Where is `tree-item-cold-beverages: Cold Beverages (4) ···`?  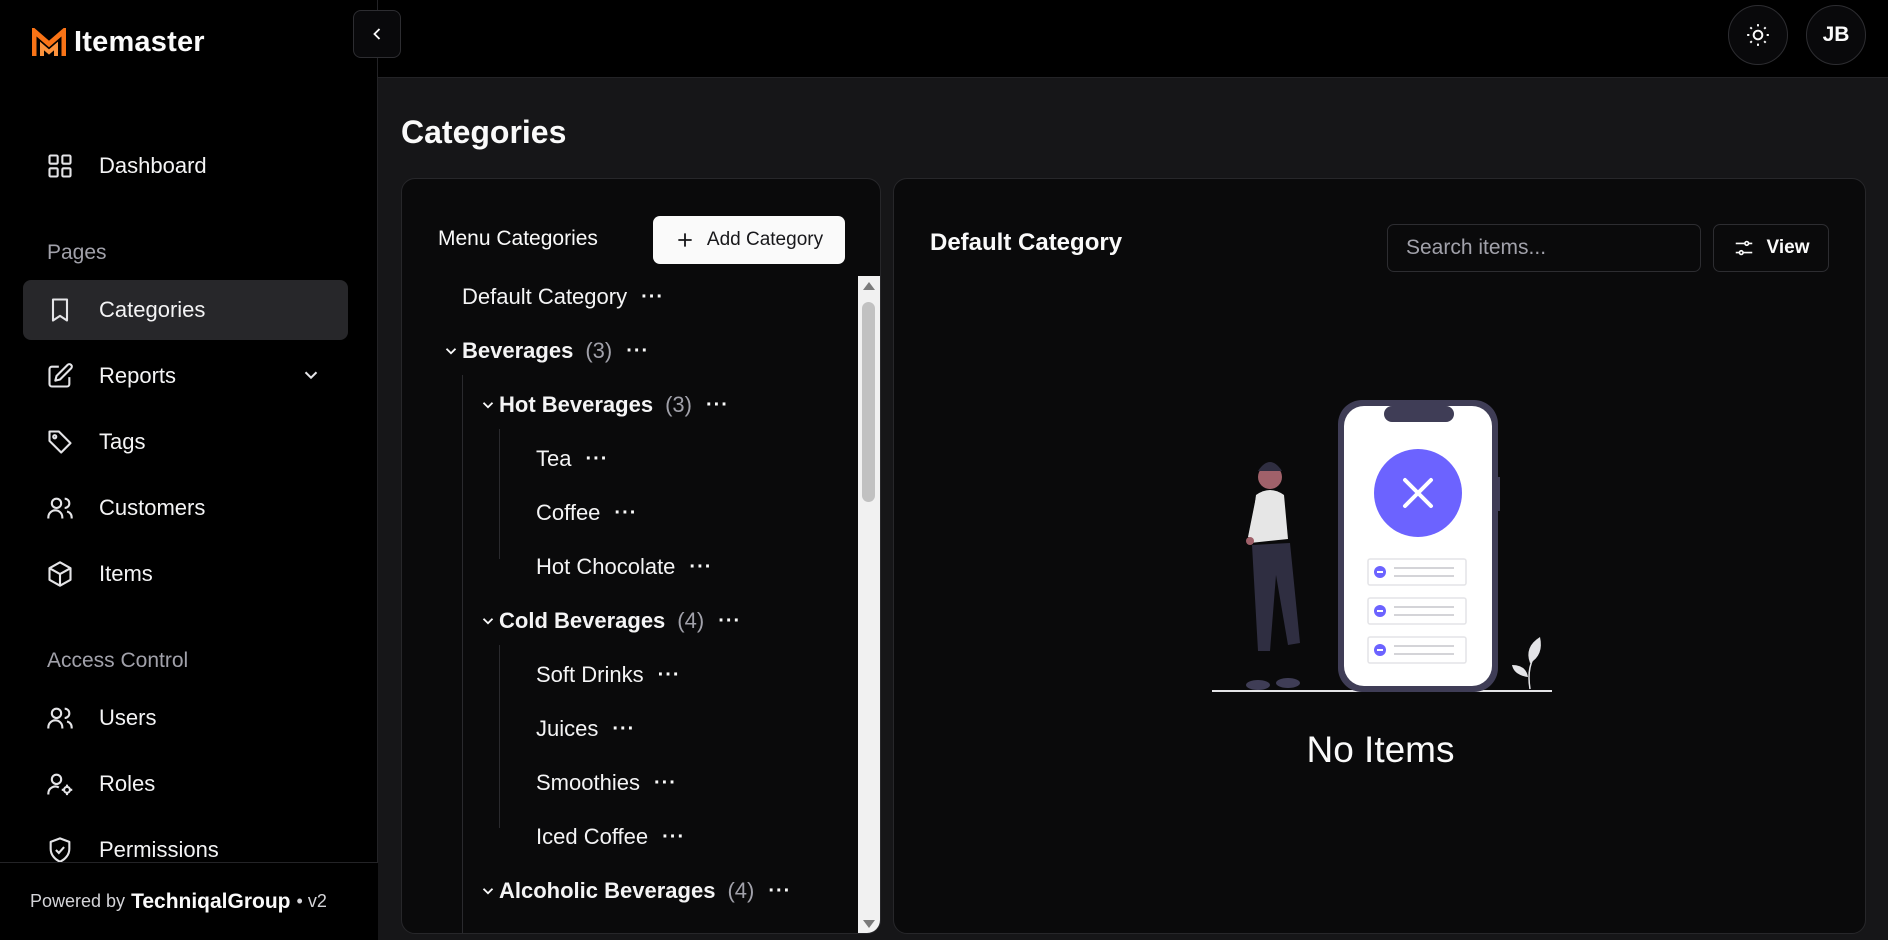
tree-item-cold-beverages: Cold Beverages (4) ··· is located at coordinates (610, 621).